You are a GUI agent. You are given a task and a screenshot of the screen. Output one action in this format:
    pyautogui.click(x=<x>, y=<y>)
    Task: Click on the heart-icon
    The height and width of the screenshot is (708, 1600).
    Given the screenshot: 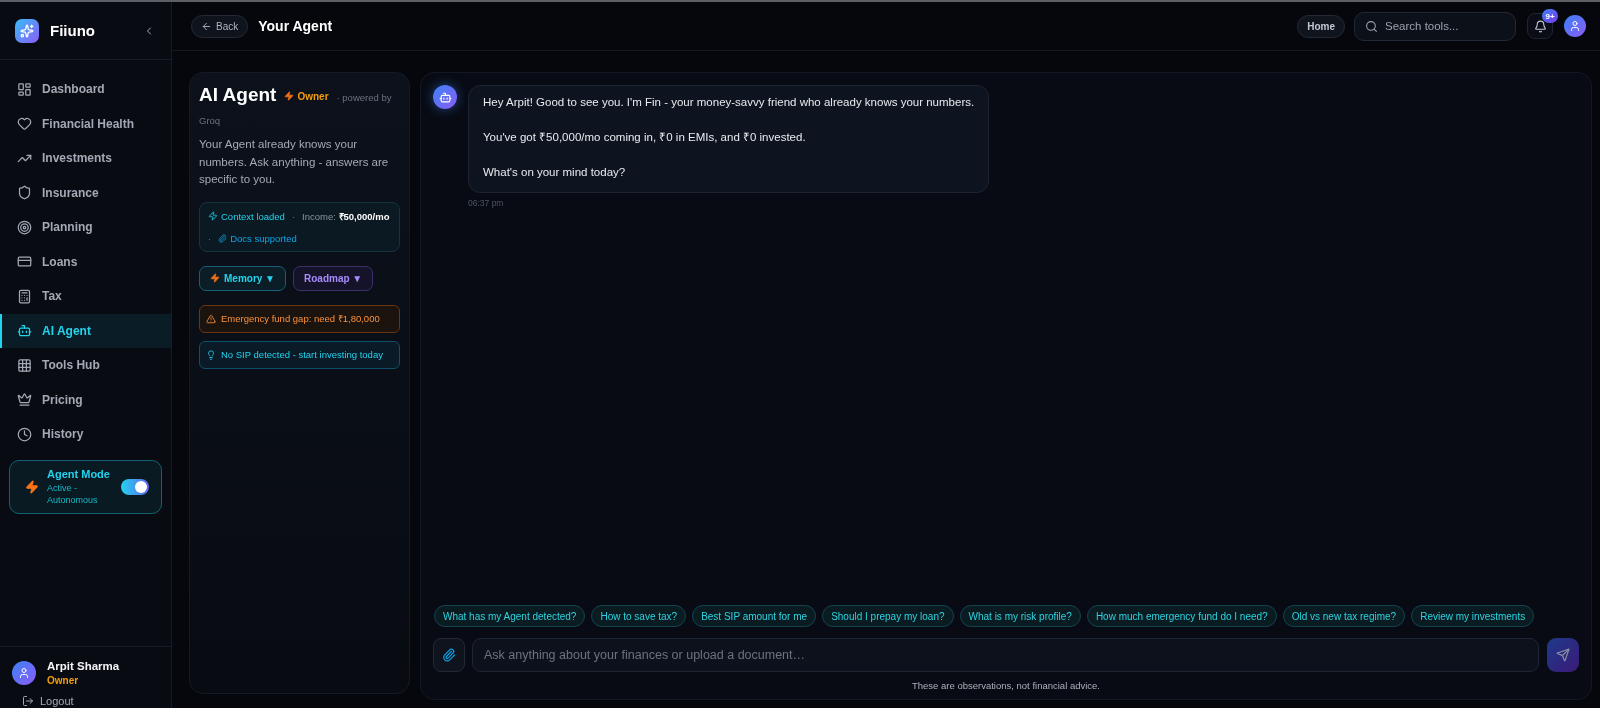 What is the action you would take?
    pyautogui.click(x=24, y=124)
    